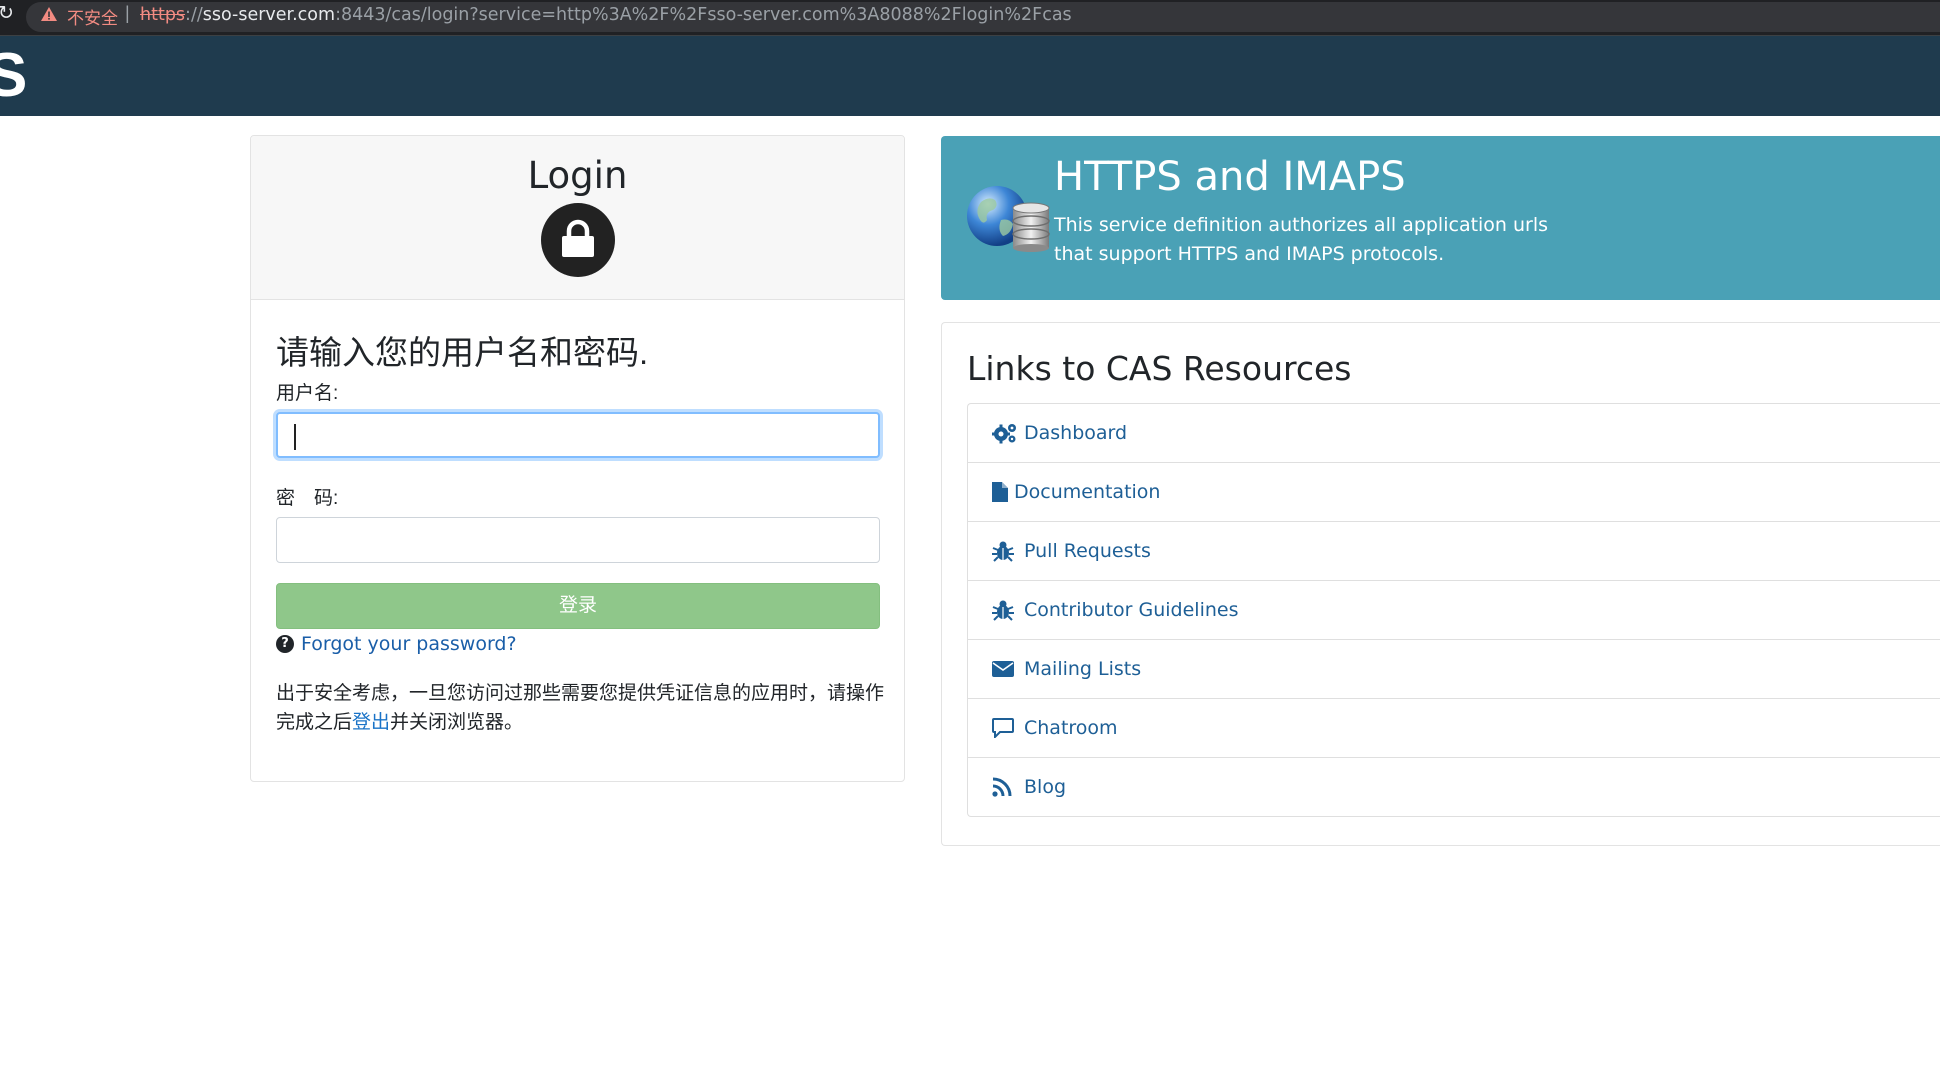  What do you see at coordinates (1005, 728) in the screenshot?
I see `chat-bubble-icon` at bounding box center [1005, 728].